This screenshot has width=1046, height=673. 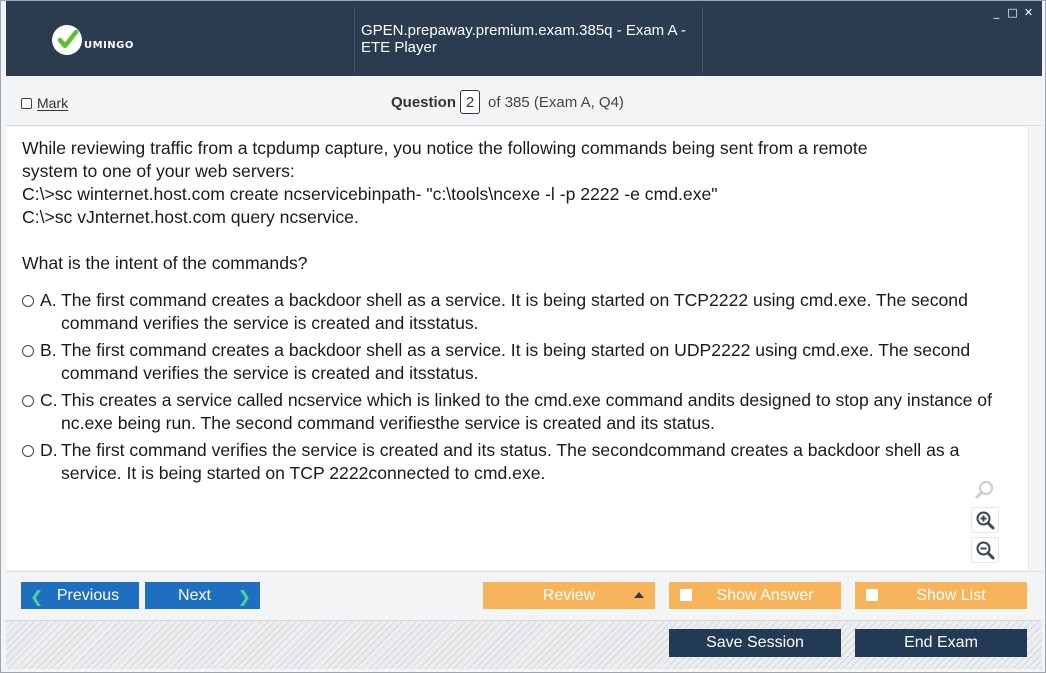 What do you see at coordinates (109, 45) in the screenshot?
I see `logo-text: UMINGO` at bounding box center [109, 45].